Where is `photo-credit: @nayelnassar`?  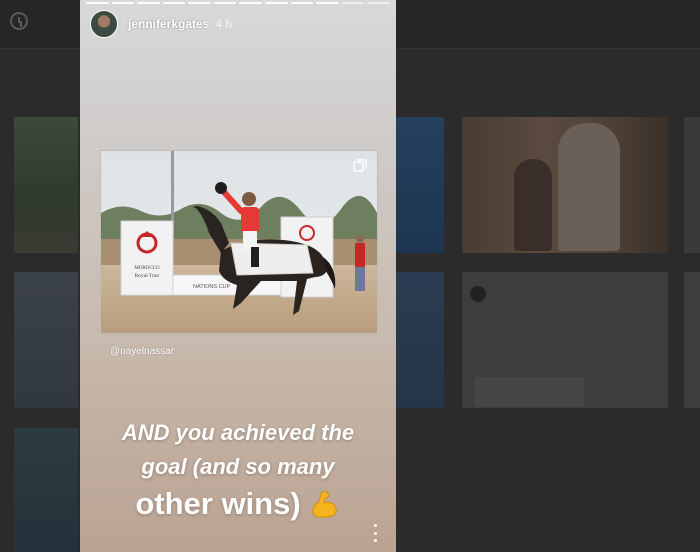 photo-credit: @nayelnassar is located at coordinates (142, 351).